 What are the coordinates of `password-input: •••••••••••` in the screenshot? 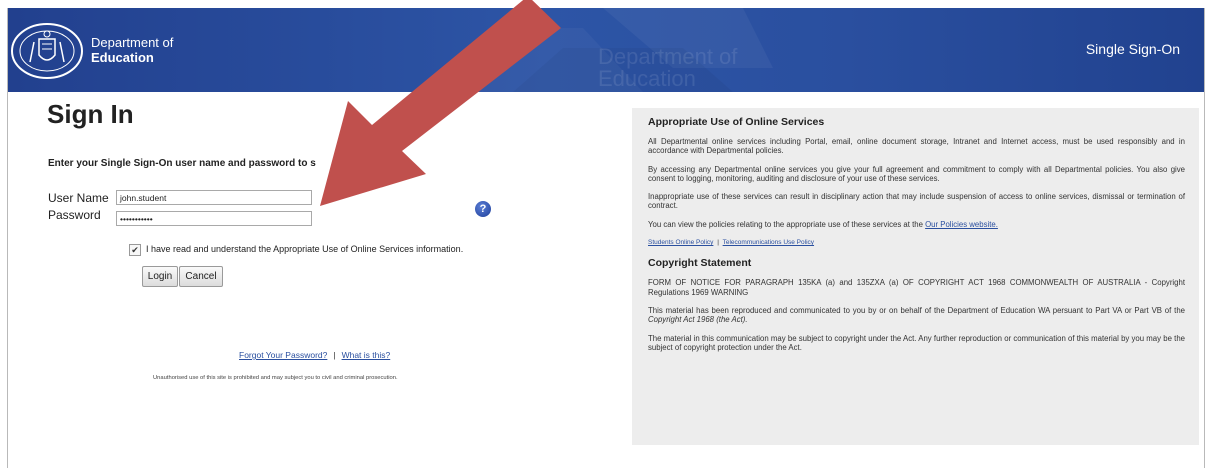 It's located at (214, 218).